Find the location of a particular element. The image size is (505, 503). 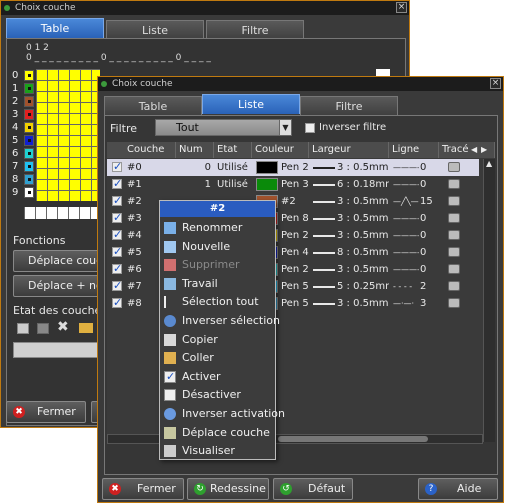

move-layer-button: Déplace couch is located at coordinates (57, 261).